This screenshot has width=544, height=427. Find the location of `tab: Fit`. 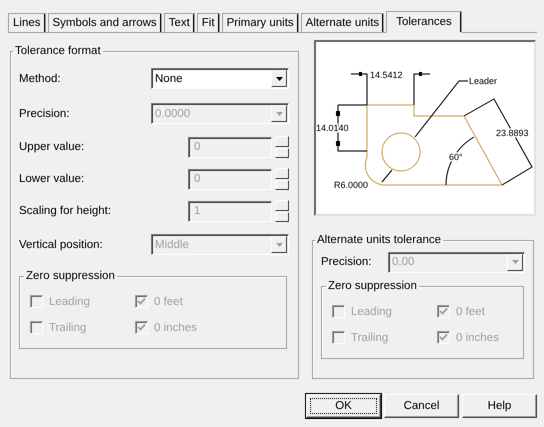

tab: Fit is located at coordinates (208, 22).